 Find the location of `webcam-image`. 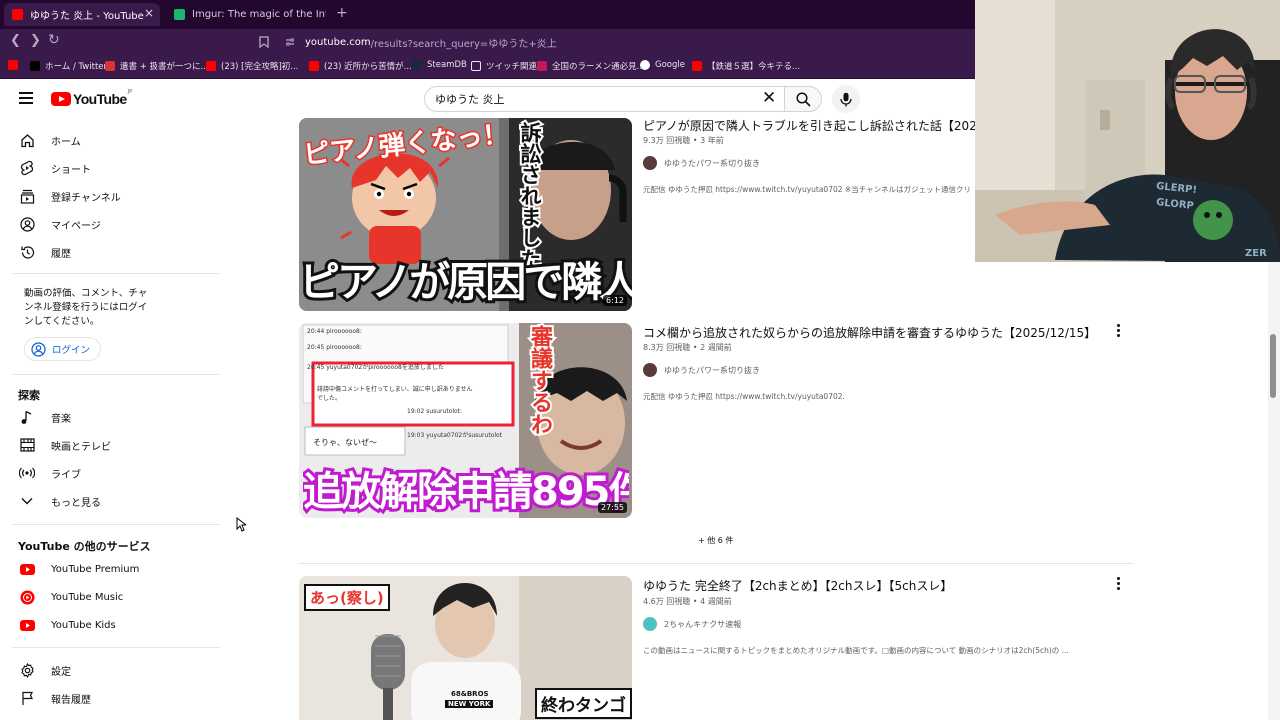

webcam-image is located at coordinates (1127, 131).